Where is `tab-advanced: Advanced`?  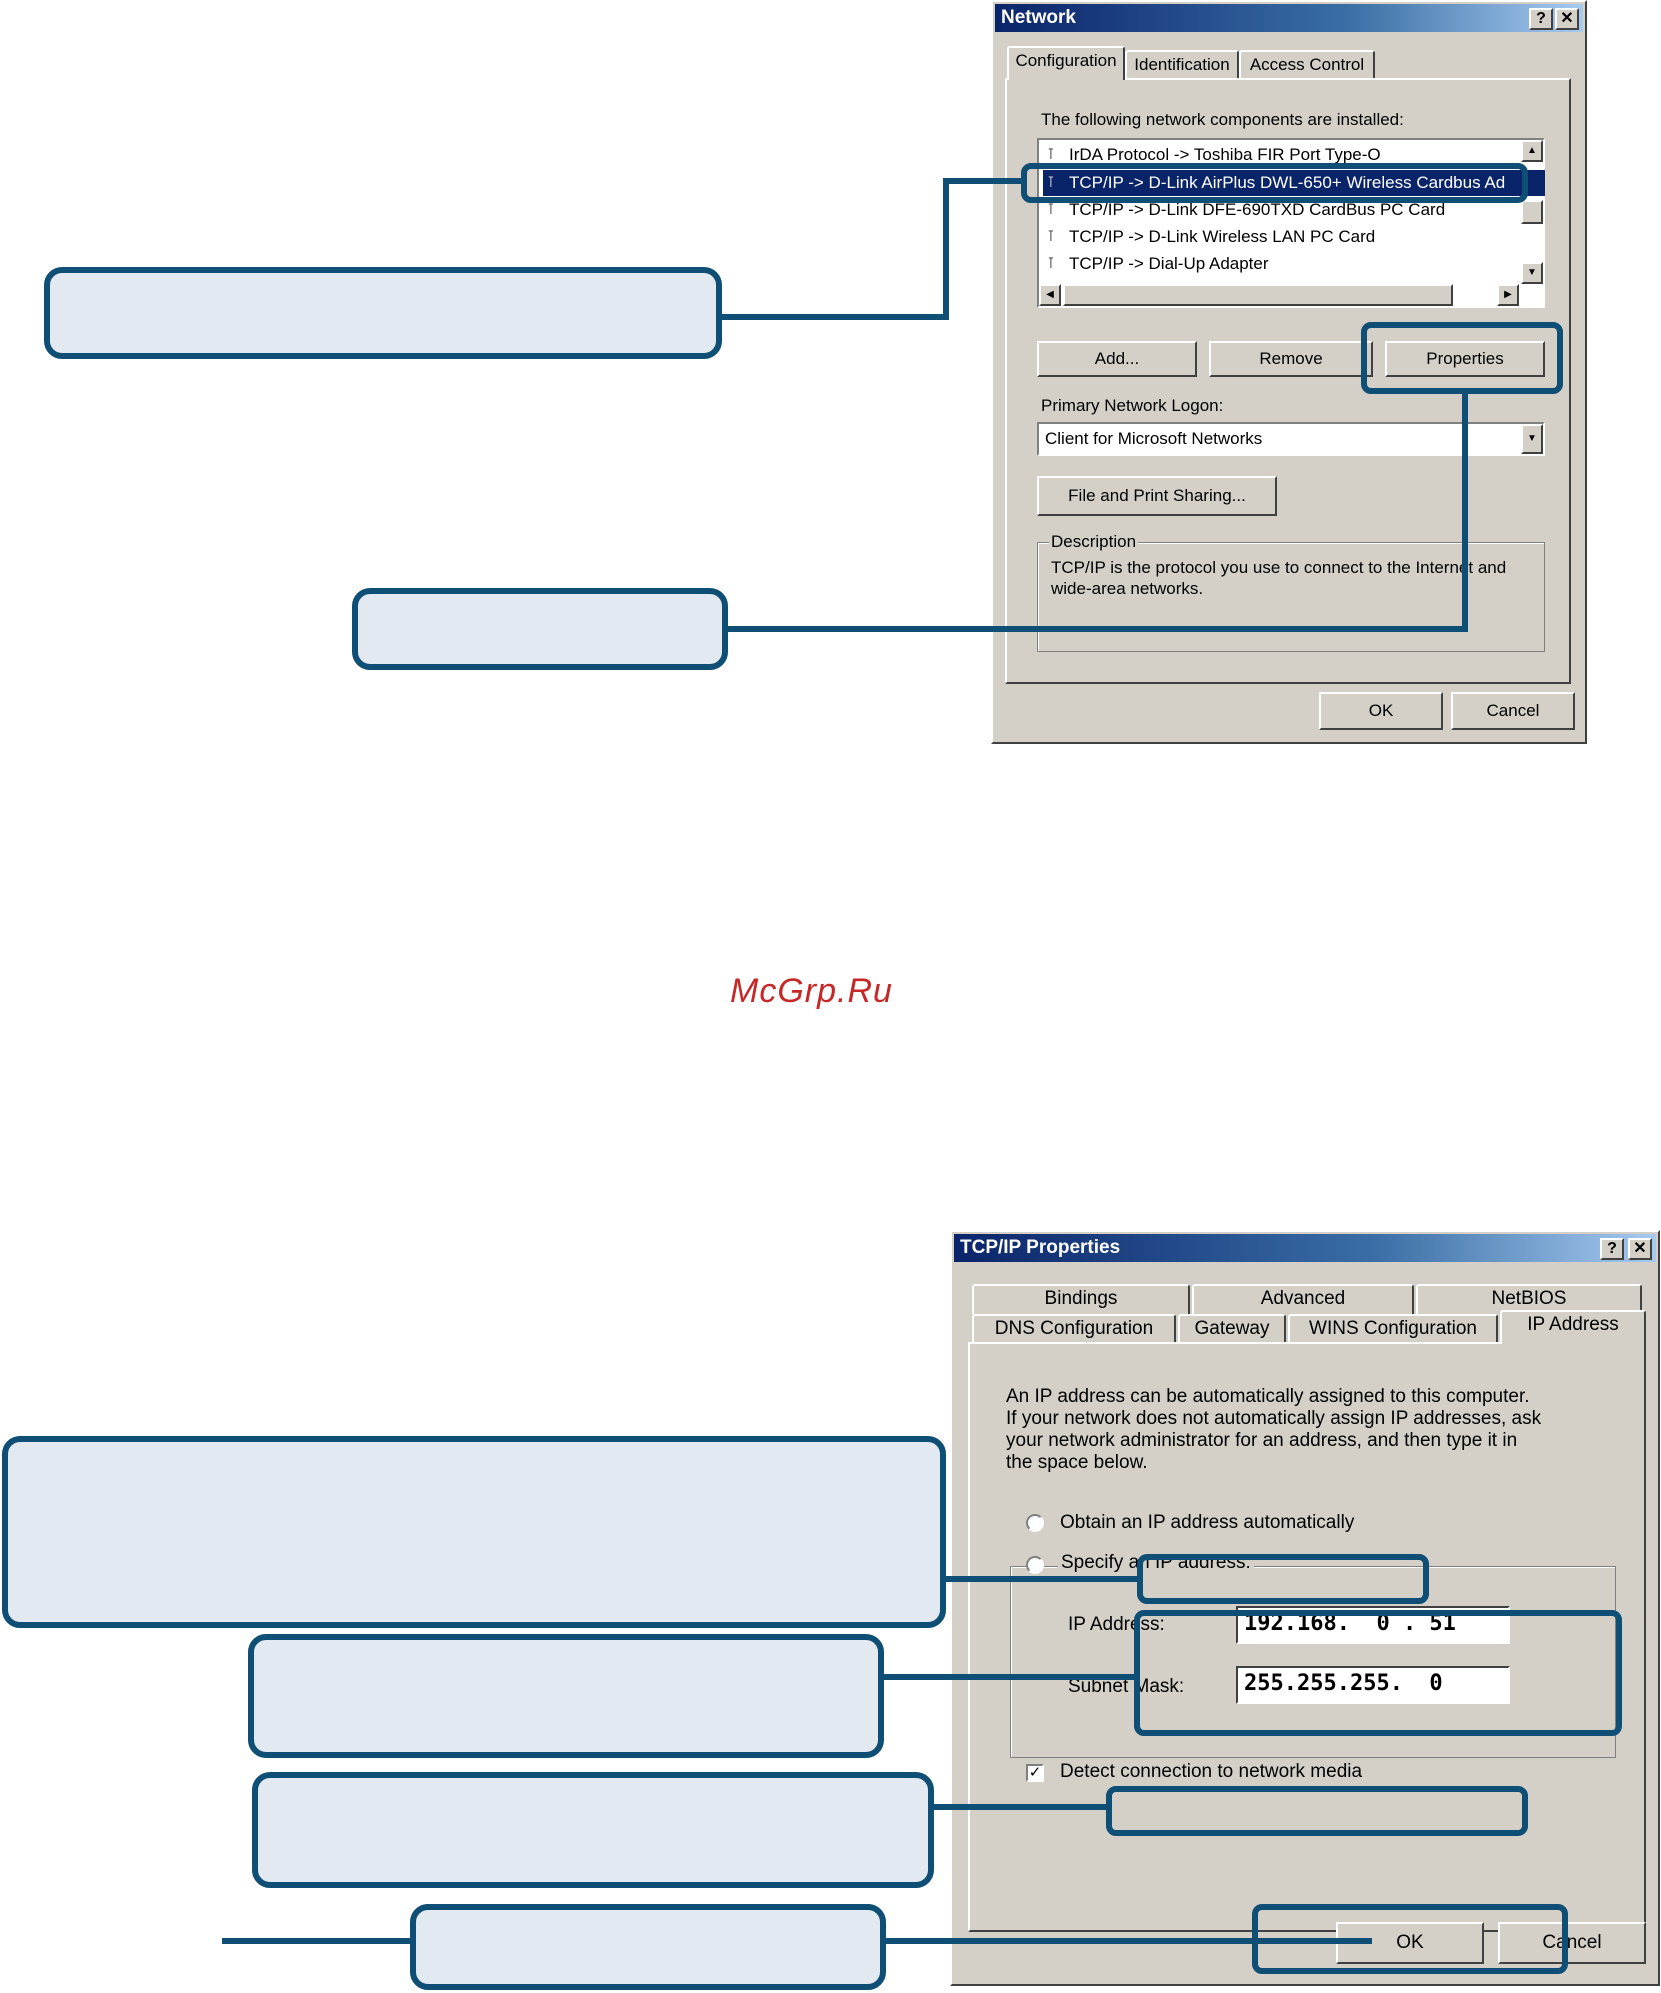
tab-advanced: Advanced is located at coordinates (1303, 1299).